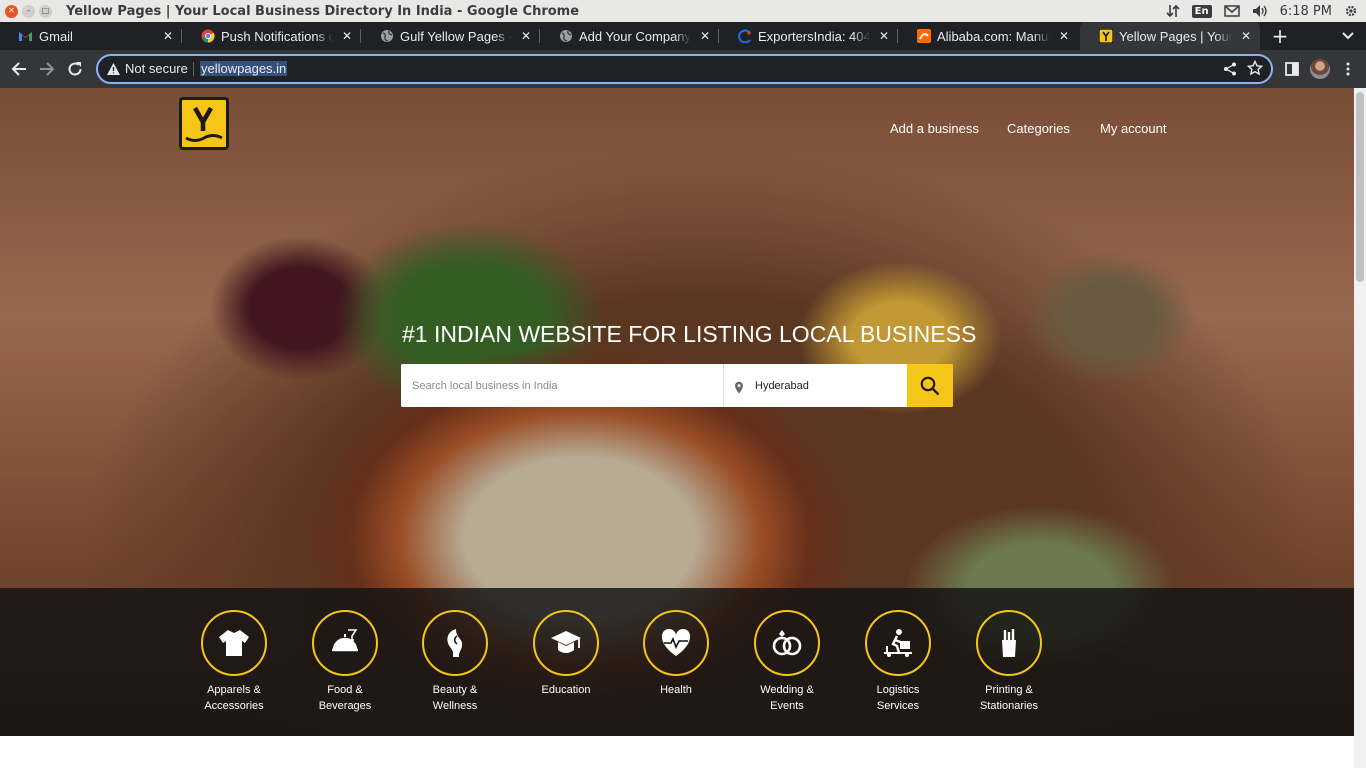 The width and height of the screenshot is (1366, 768). What do you see at coordinates (345, 662) in the screenshot?
I see `category-food-beverages: Food & Beverages` at bounding box center [345, 662].